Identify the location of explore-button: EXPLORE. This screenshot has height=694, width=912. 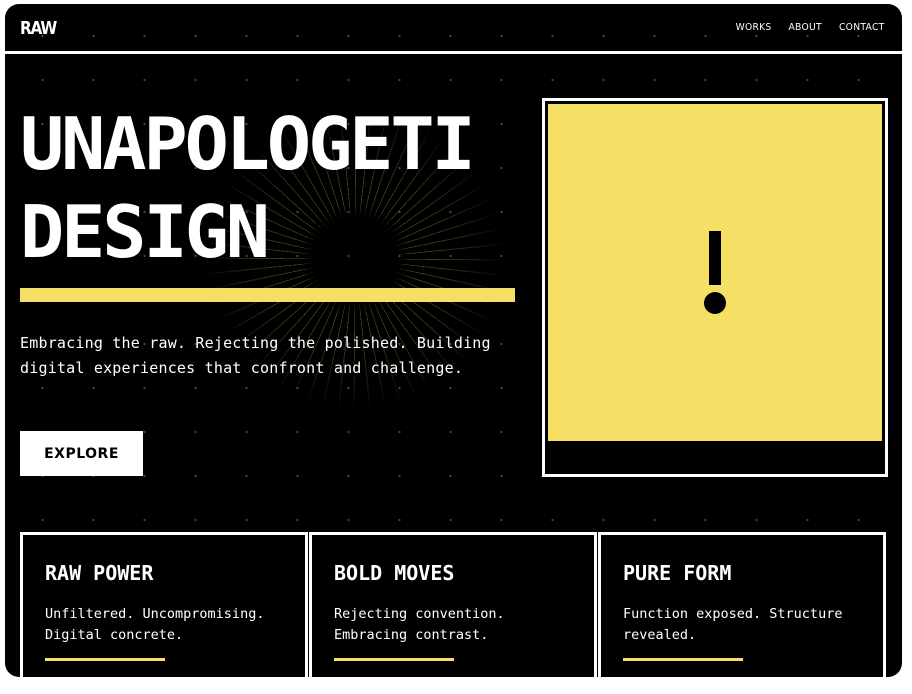
(81, 453).